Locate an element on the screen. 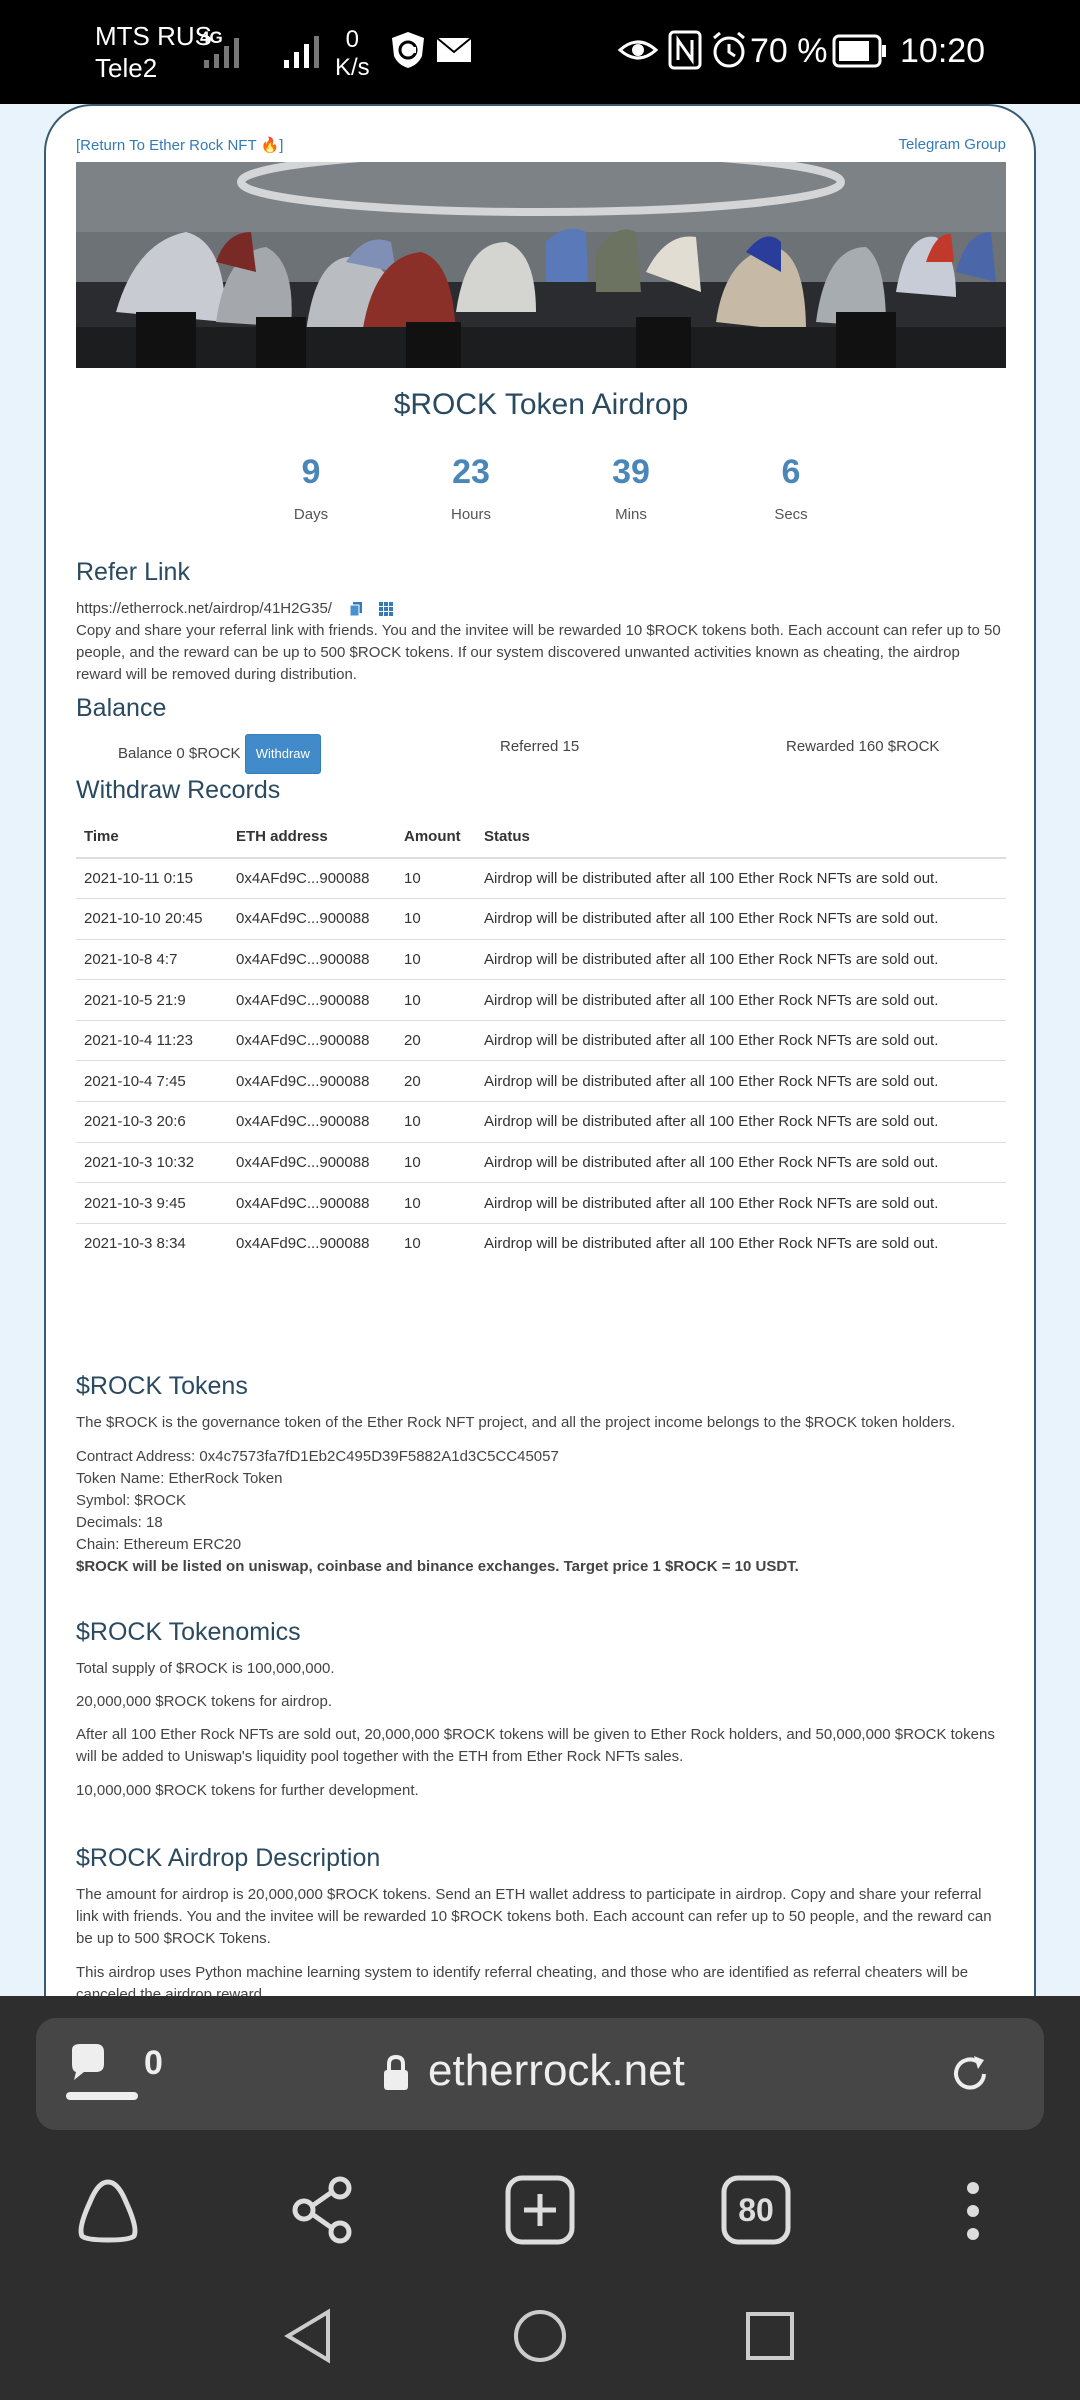 This screenshot has width=1080, height=2400. referred-count: Referred 15 is located at coordinates (540, 746).